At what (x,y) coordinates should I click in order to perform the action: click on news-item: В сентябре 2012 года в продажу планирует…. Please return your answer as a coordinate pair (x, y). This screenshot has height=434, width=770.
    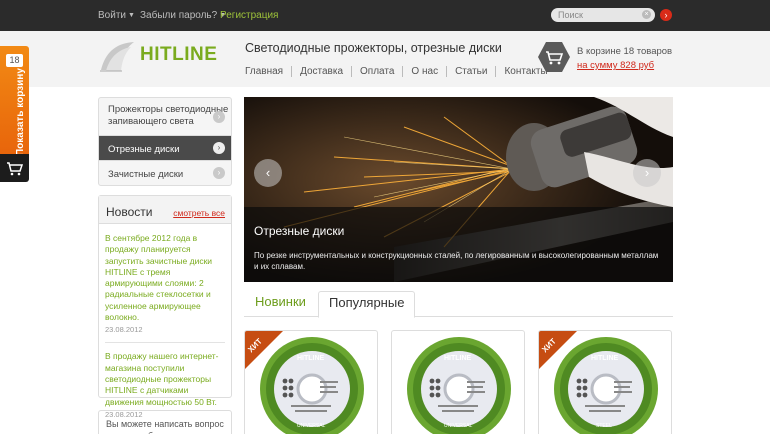
    Looking at the image, I should click on (165, 283).